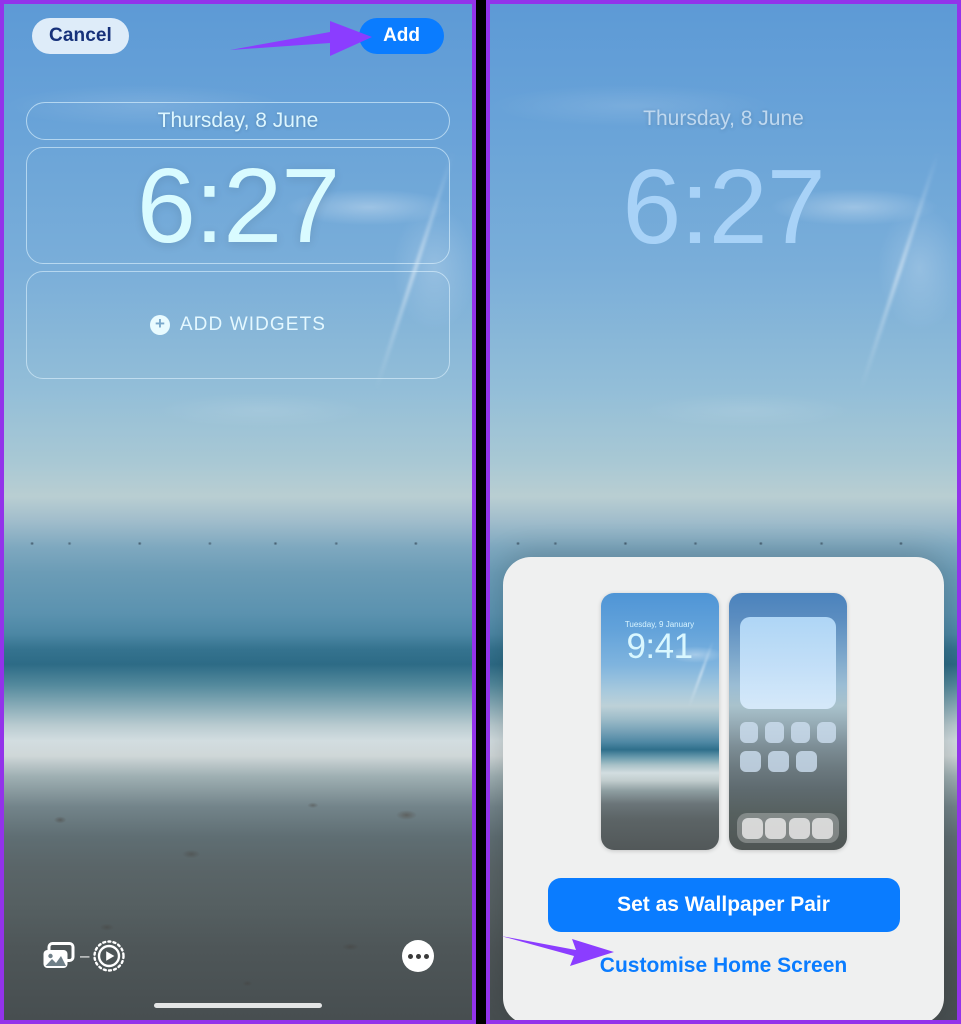 The height and width of the screenshot is (1024, 961). I want to click on preview-dock, so click(787, 828).